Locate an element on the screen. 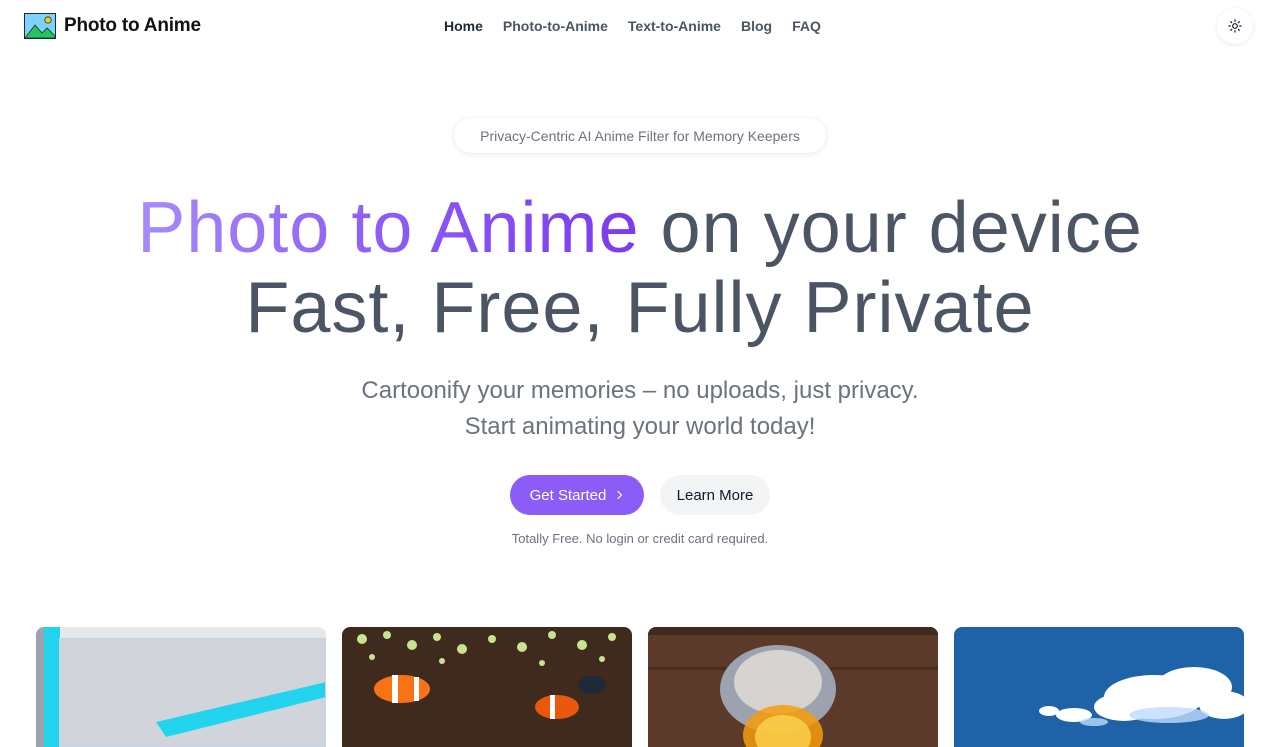  sun-icon is located at coordinates (1235, 26).